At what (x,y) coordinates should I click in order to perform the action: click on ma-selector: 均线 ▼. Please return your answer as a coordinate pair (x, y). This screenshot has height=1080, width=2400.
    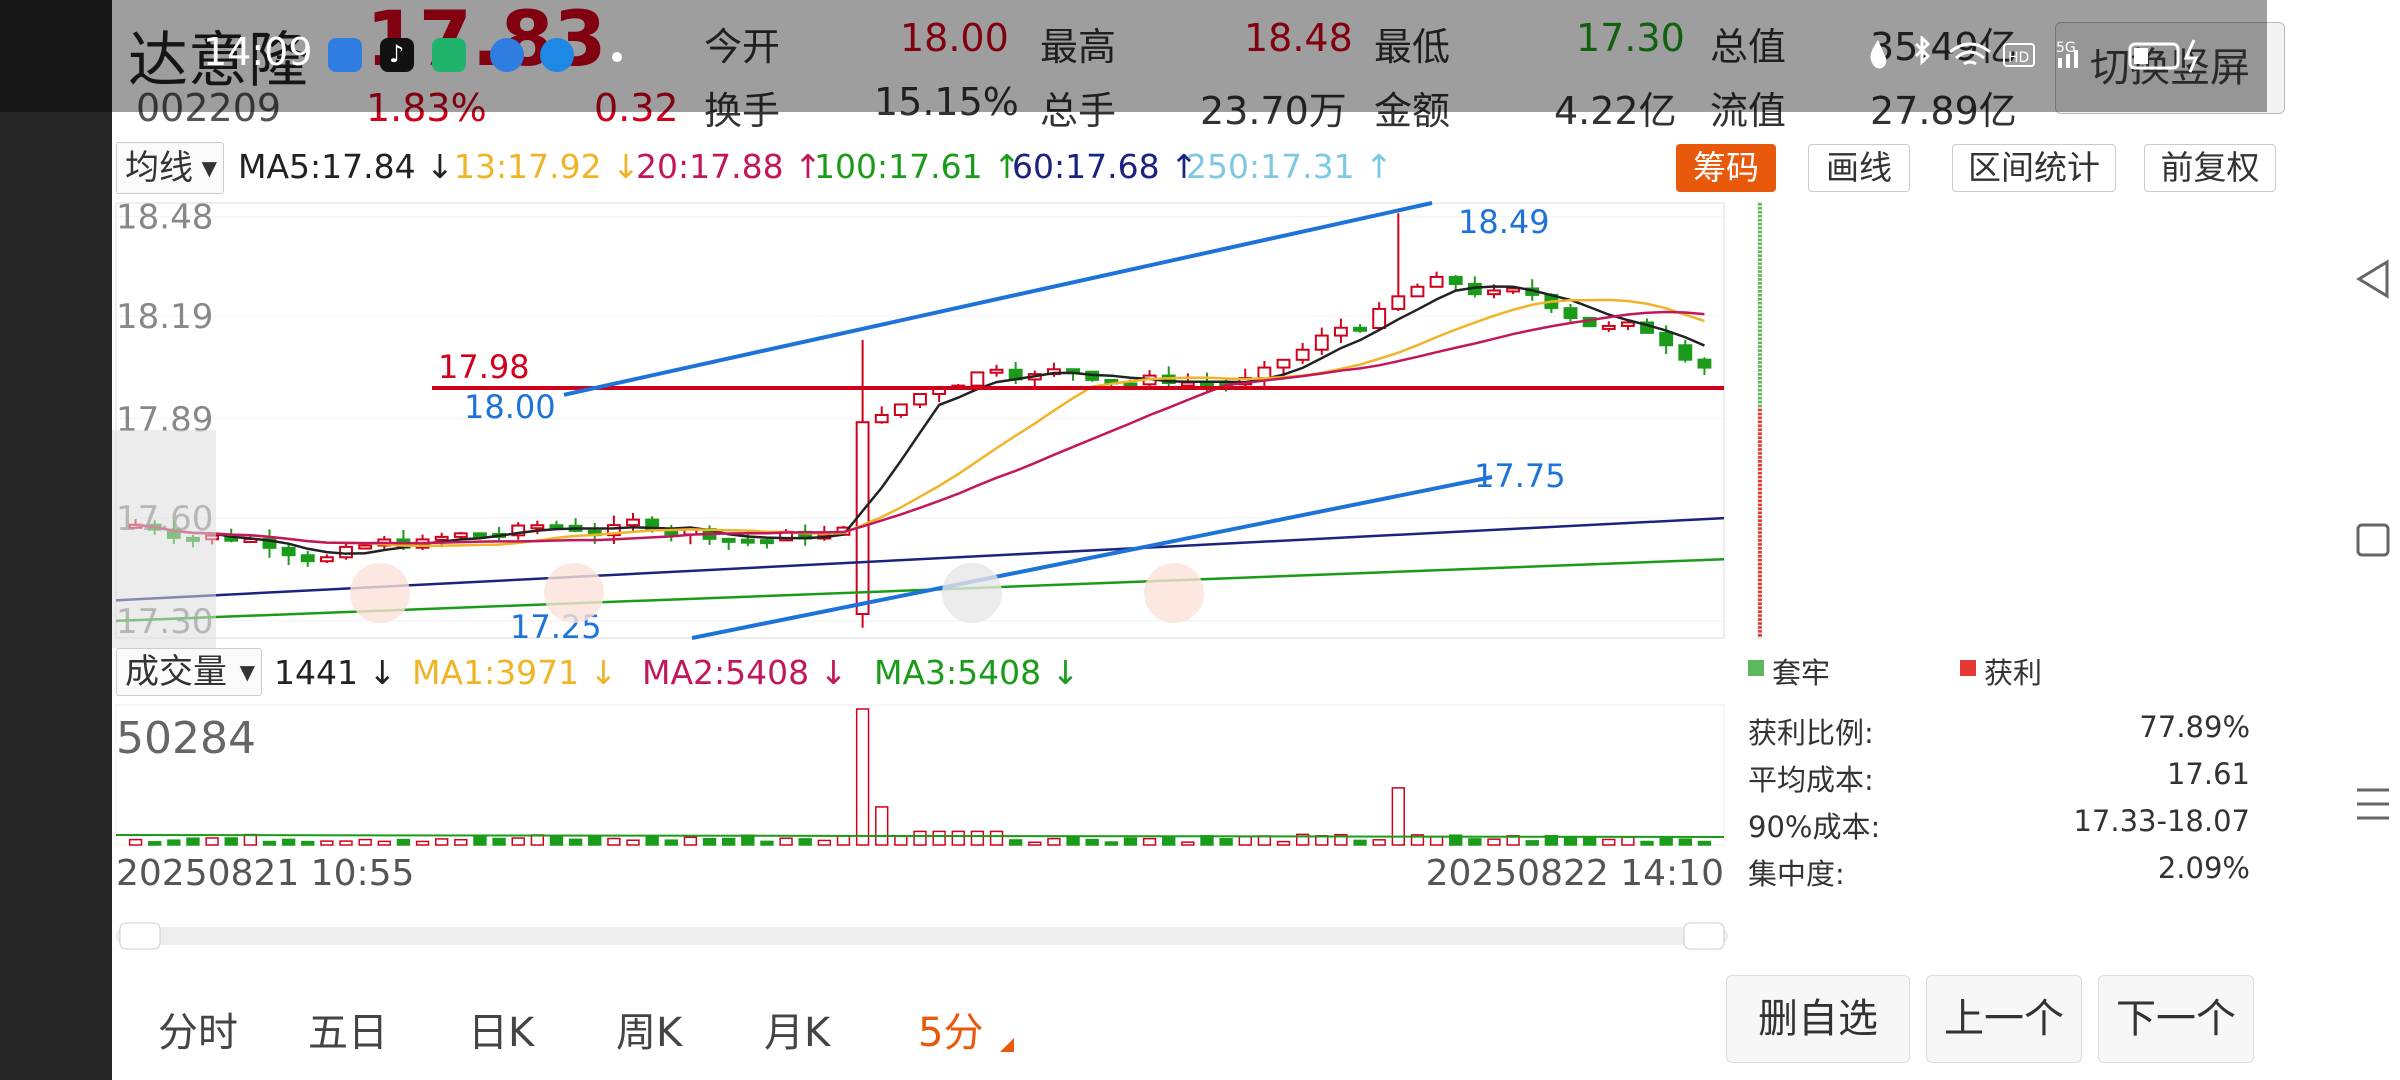
    Looking at the image, I should click on (170, 168).